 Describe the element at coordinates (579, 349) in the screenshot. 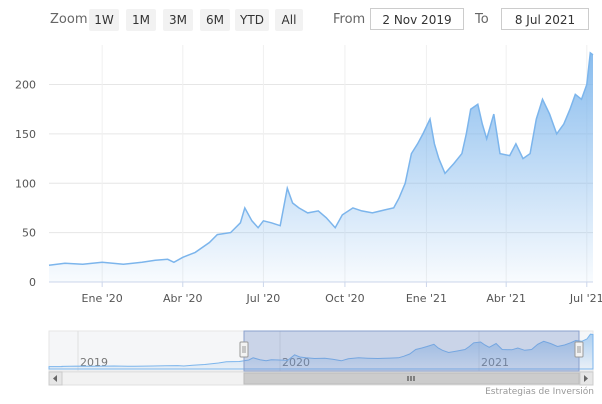

I see `navigator-right-handle` at that location.